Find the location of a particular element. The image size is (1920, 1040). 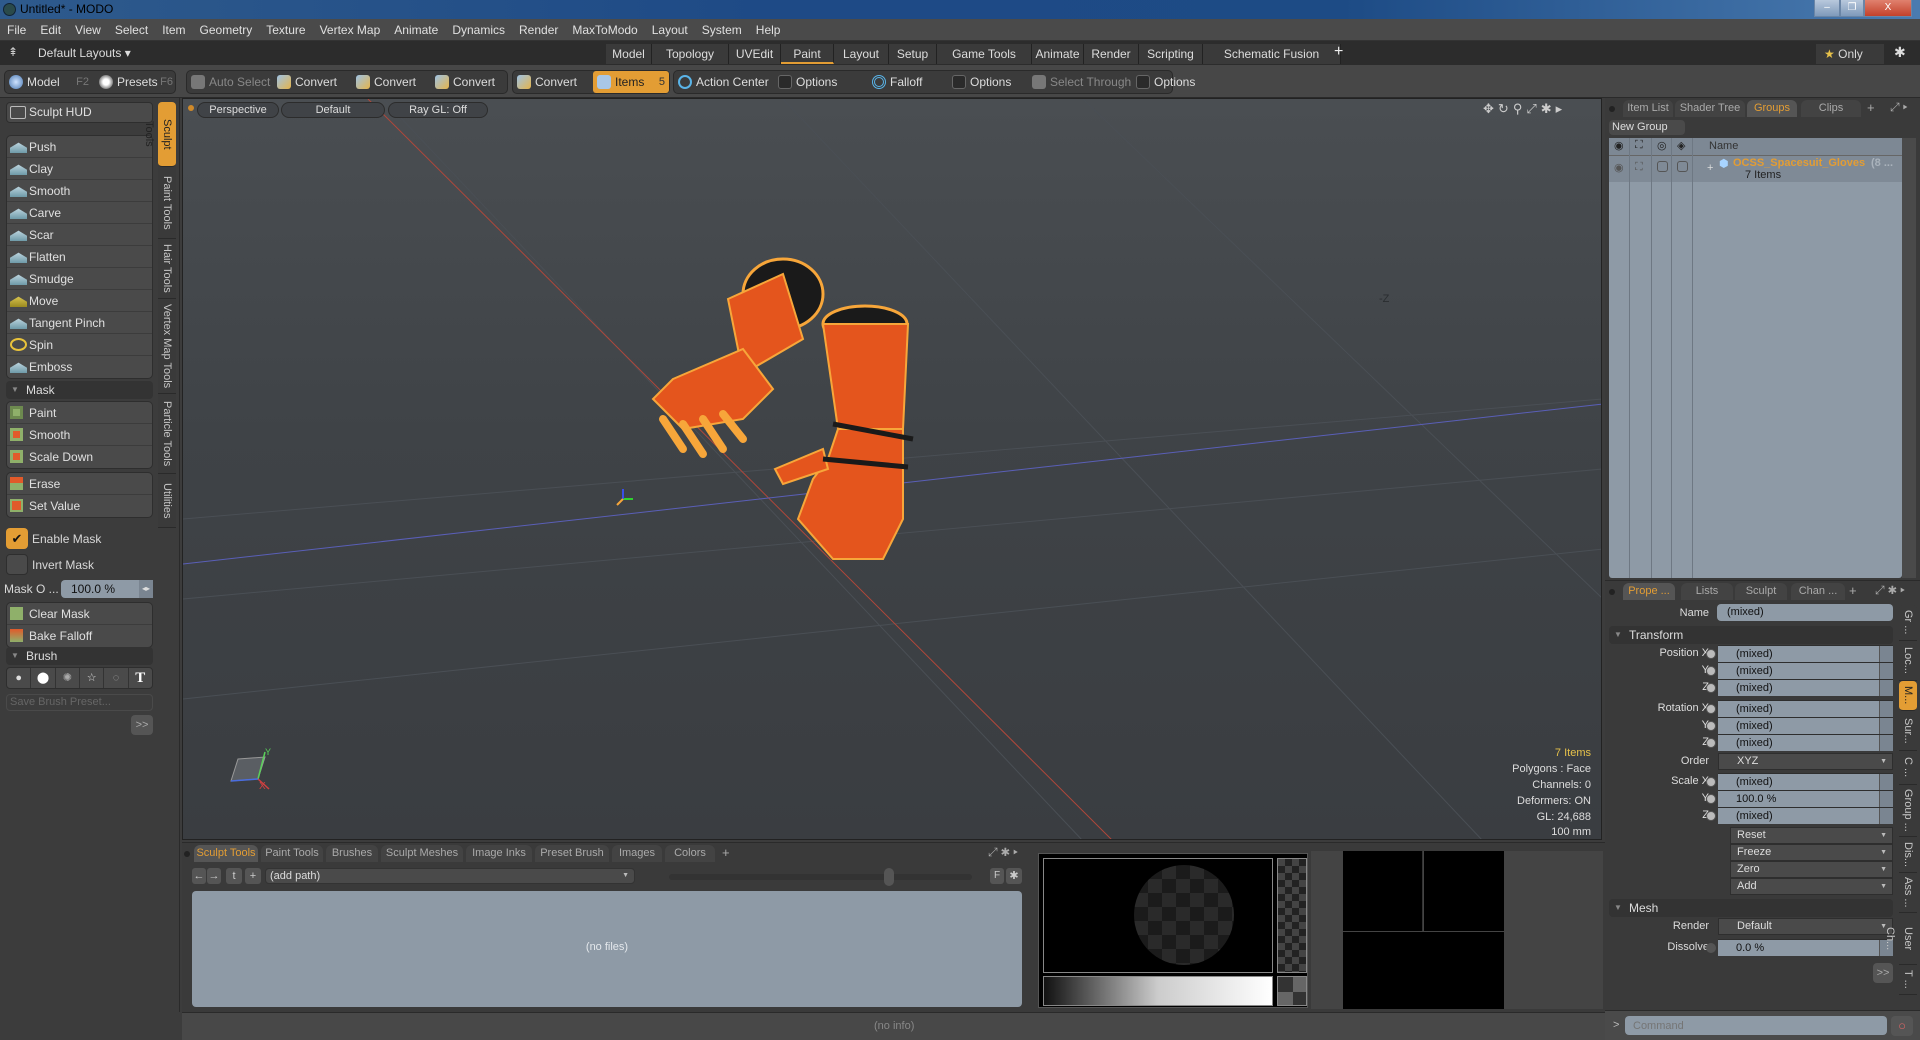

layout-tab-model: Model is located at coordinates (629, 54).